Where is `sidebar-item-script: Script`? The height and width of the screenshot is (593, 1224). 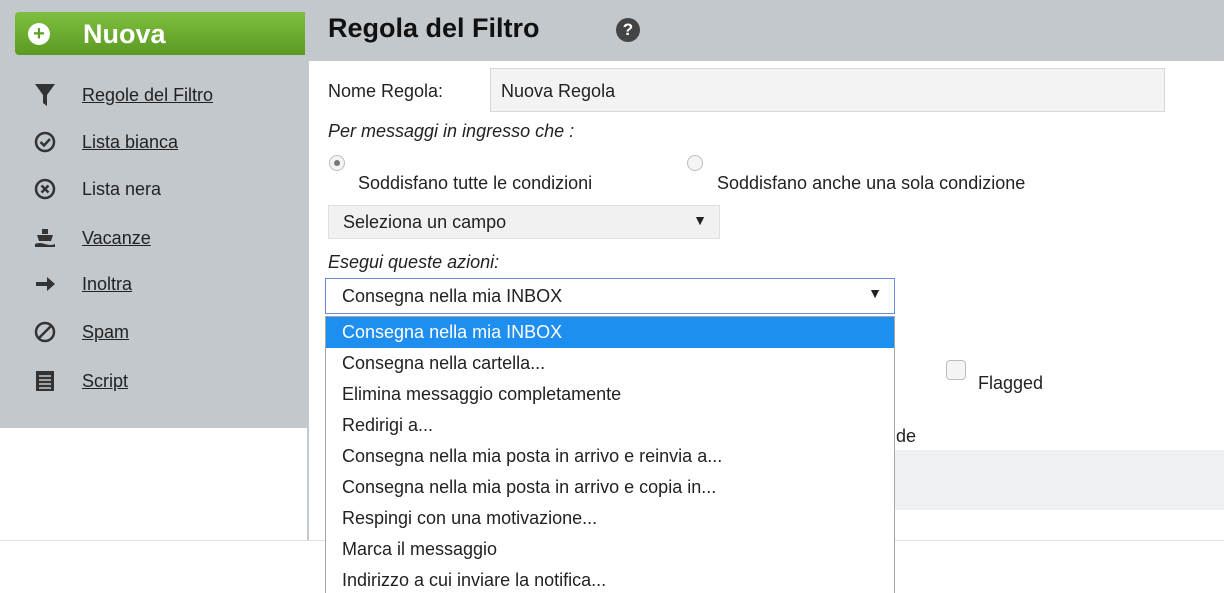
sidebar-item-script: Script is located at coordinates (81, 381).